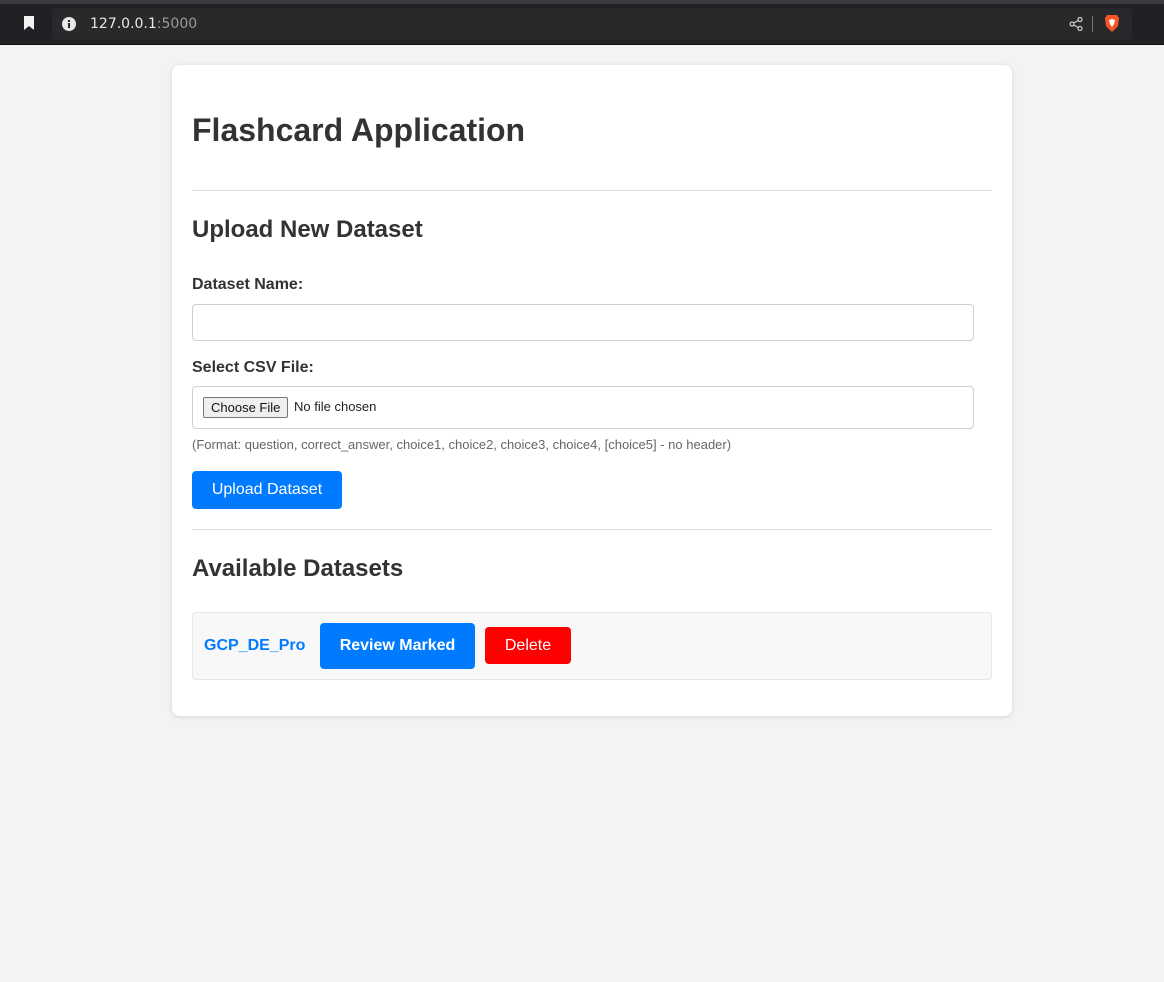 This screenshot has width=1164, height=982. Describe the element at coordinates (359, 130) in the screenshot. I see `page-title: Flashcard Application` at that location.